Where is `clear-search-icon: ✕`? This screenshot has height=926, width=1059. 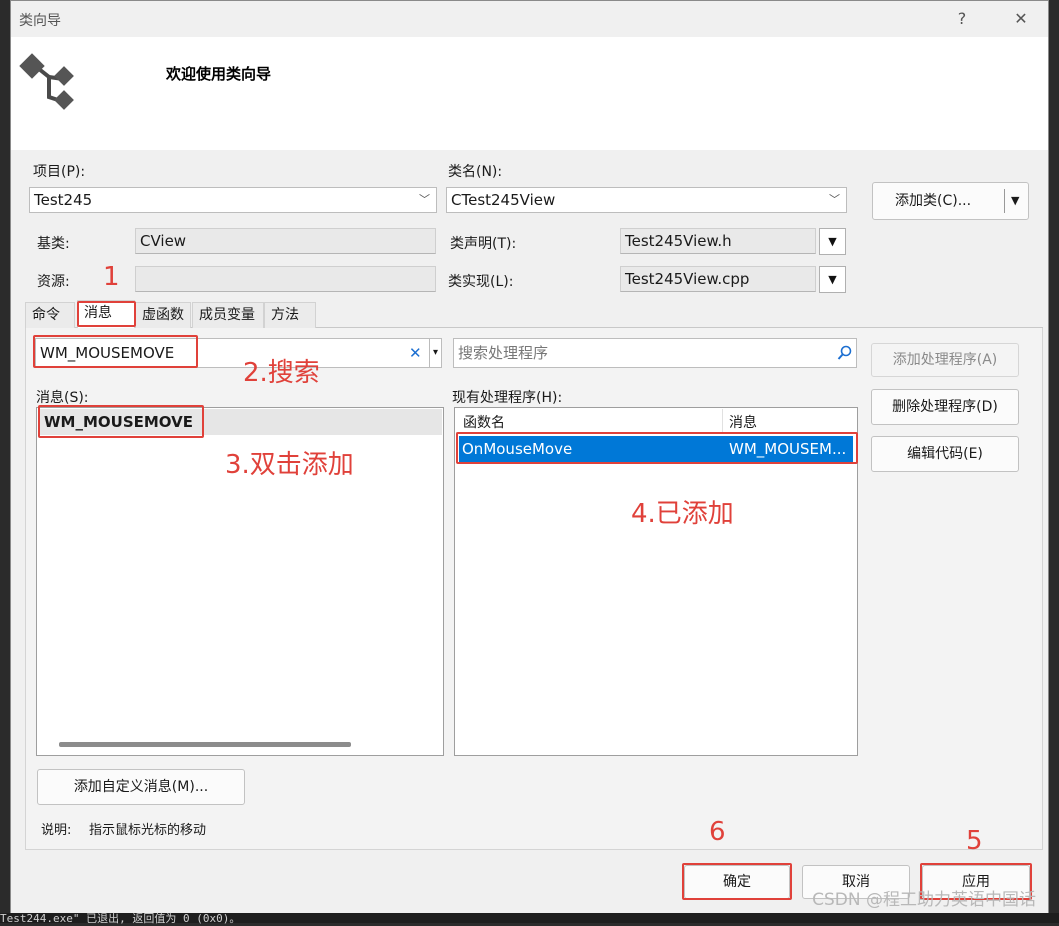 clear-search-icon: ✕ is located at coordinates (415, 353).